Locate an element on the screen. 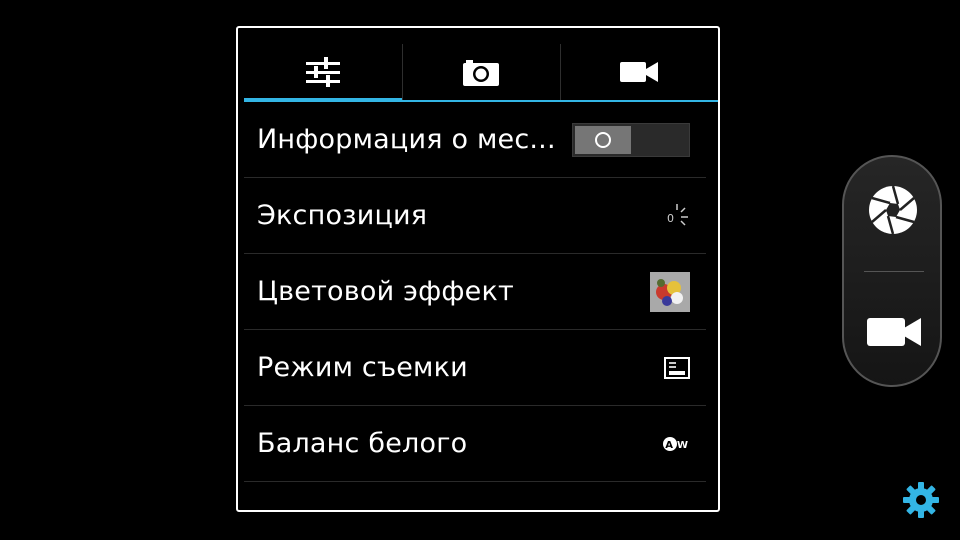 This screenshot has height=540, width=960. sliders-icon is located at coordinates (323, 72).